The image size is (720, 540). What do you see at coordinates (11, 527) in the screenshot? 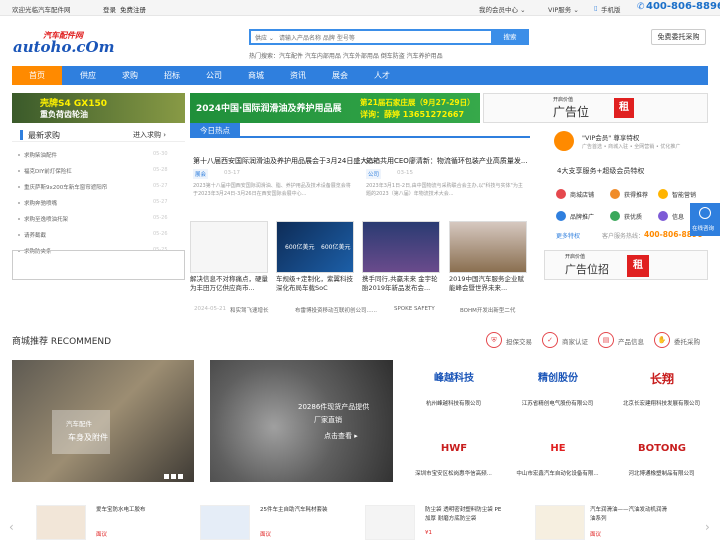
I see `chevron-left-icon: ‹` at bounding box center [11, 527].